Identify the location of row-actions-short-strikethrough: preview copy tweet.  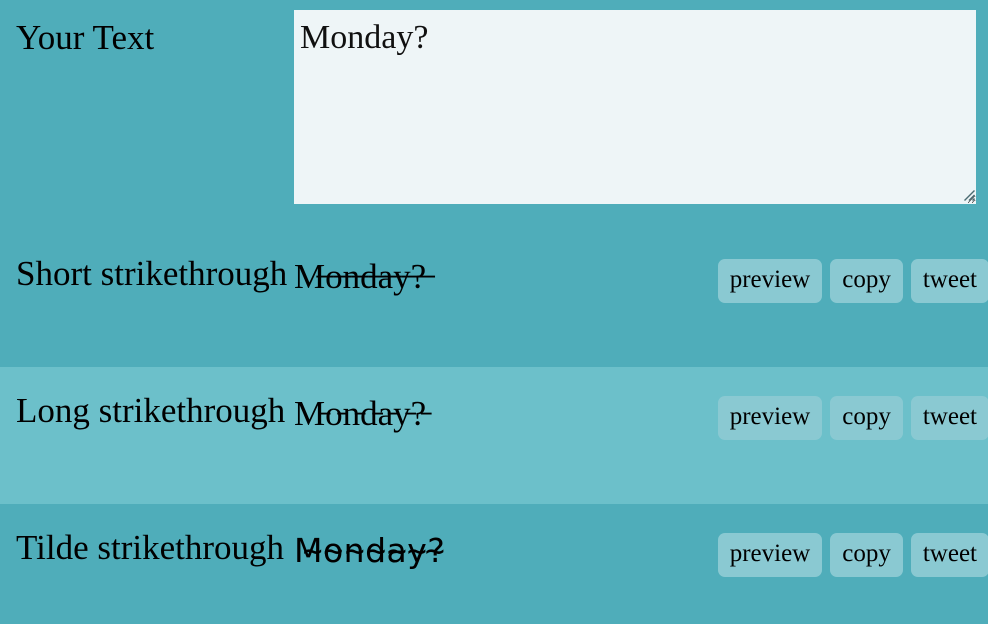
(852, 269).